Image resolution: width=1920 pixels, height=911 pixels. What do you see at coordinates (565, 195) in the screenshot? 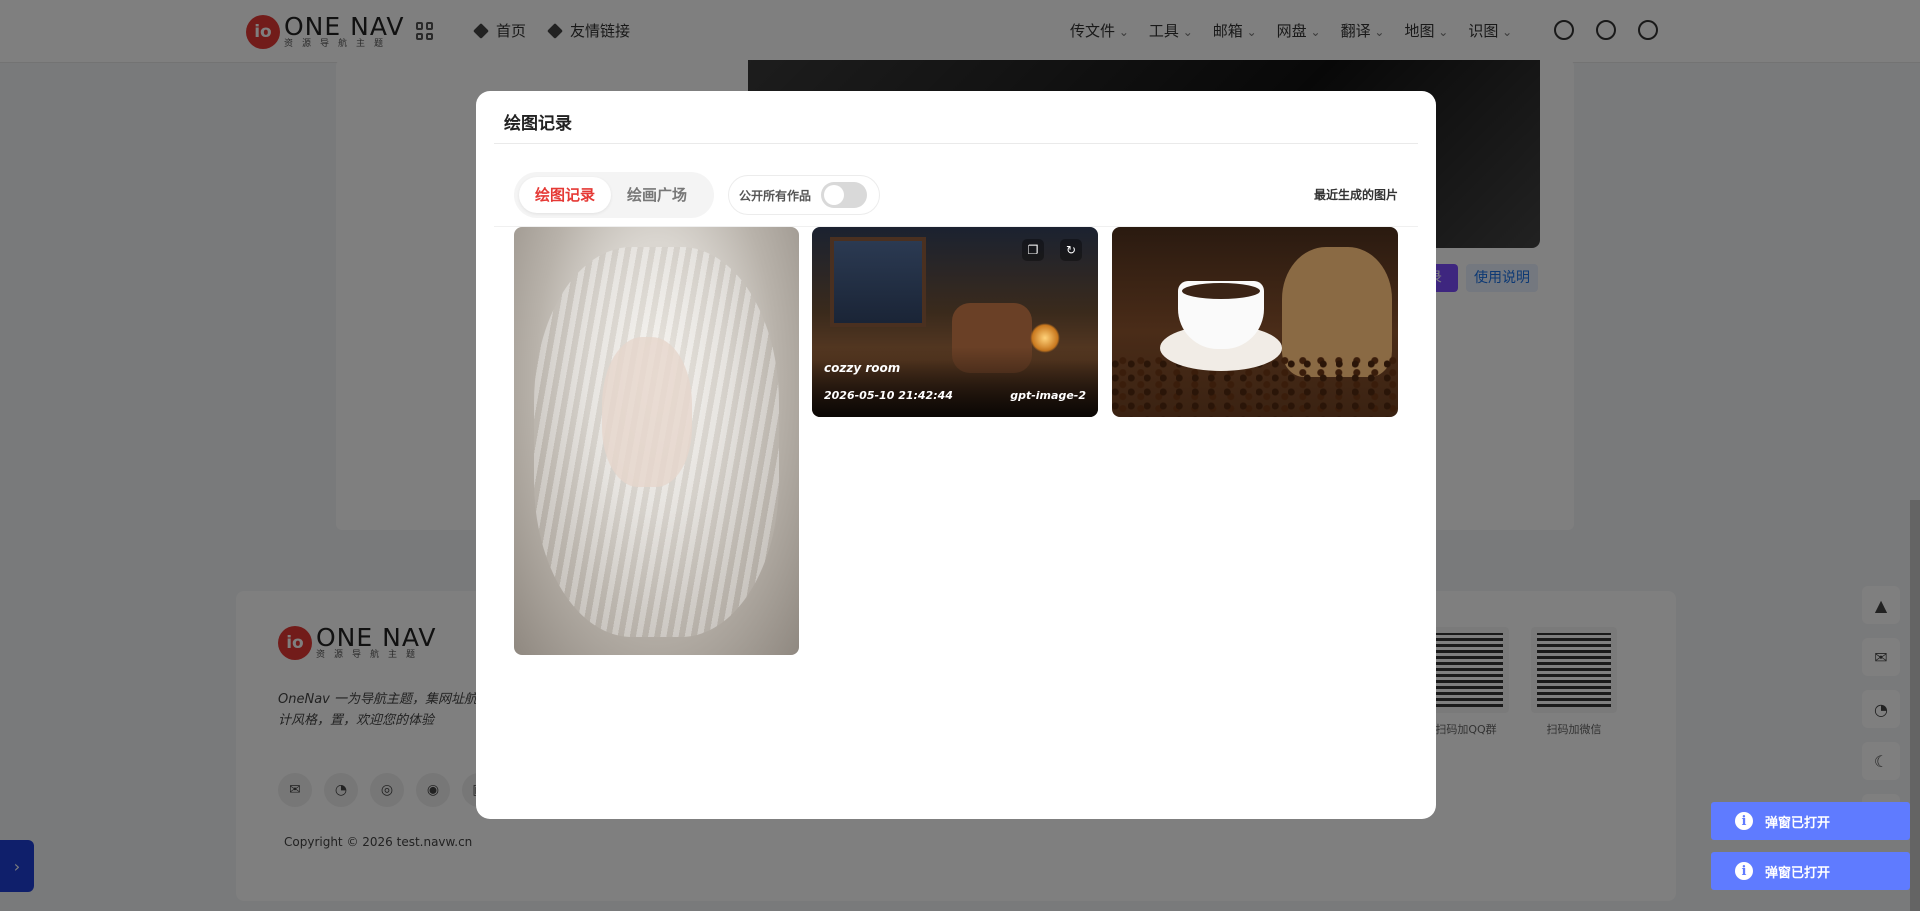
I see `tab-drawing-records: 绘图记录` at bounding box center [565, 195].